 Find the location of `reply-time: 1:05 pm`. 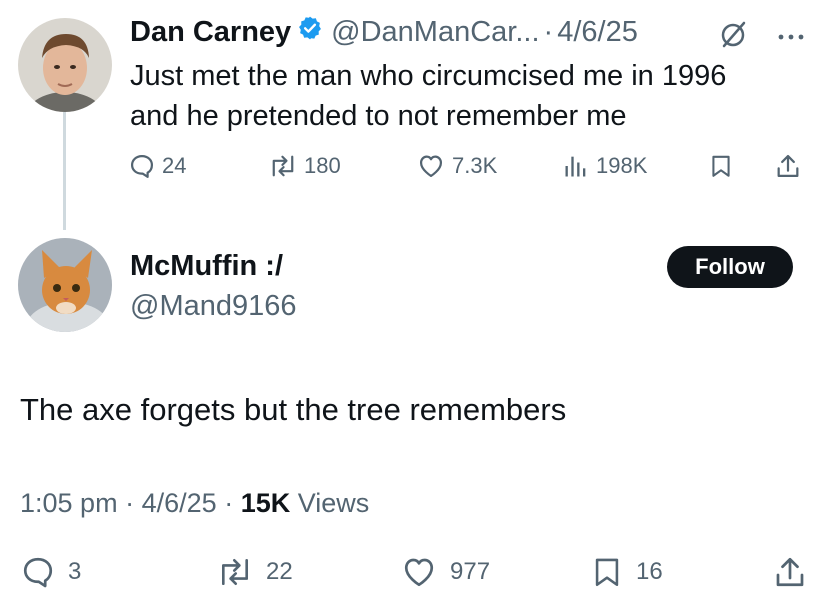

reply-time: 1:05 pm is located at coordinates (69, 503).